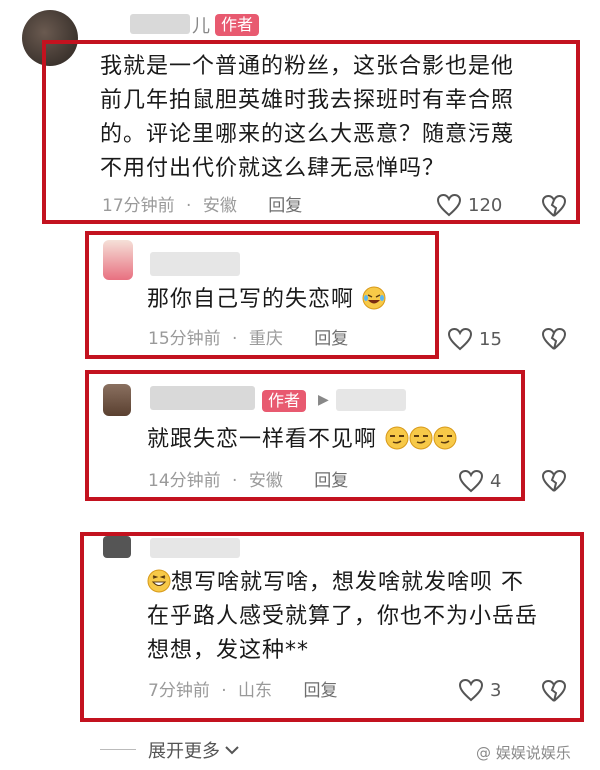 This screenshot has width=600, height=770. Describe the element at coordinates (232, 750) in the screenshot. I see `chevron-down-icon` at that location.